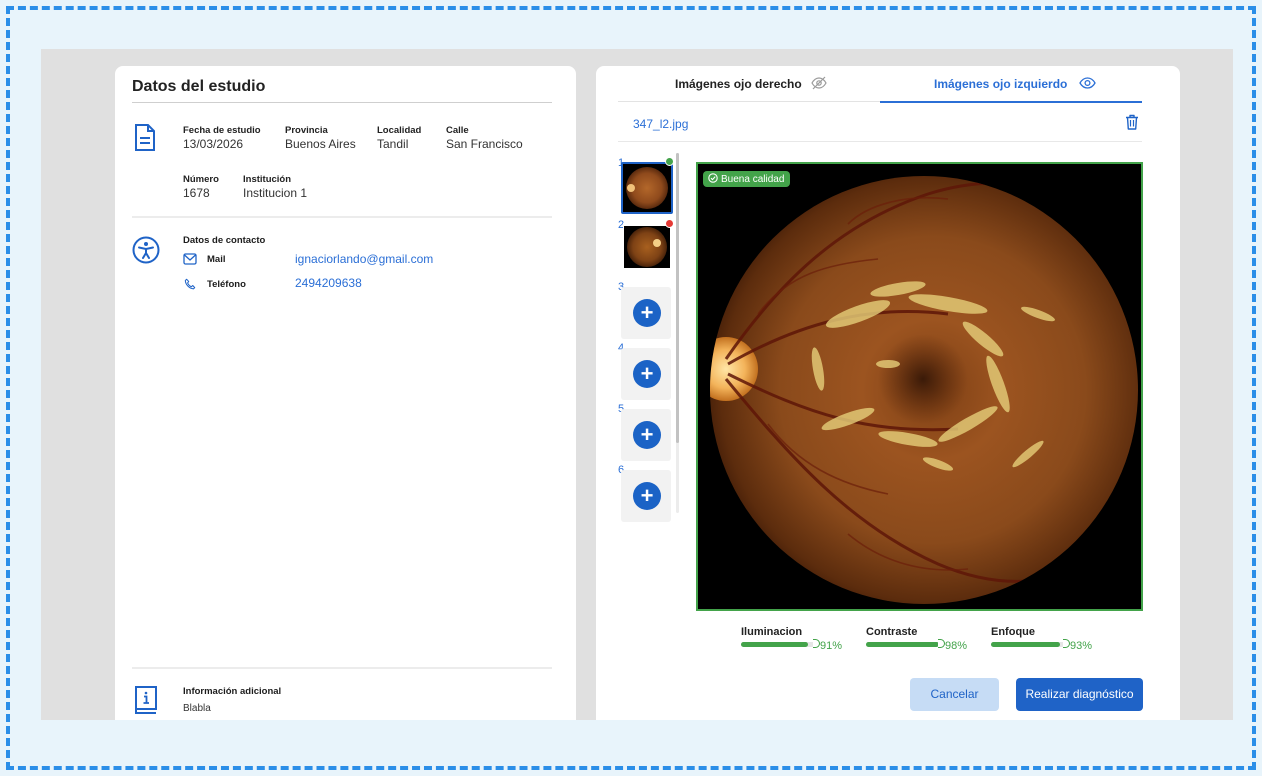 The width and height of the screenshot is (1262, 776). Describe the element at coordinates (1041, 639) in the screenshot. I see `metric-focus: Enfoque 93%` at that location.